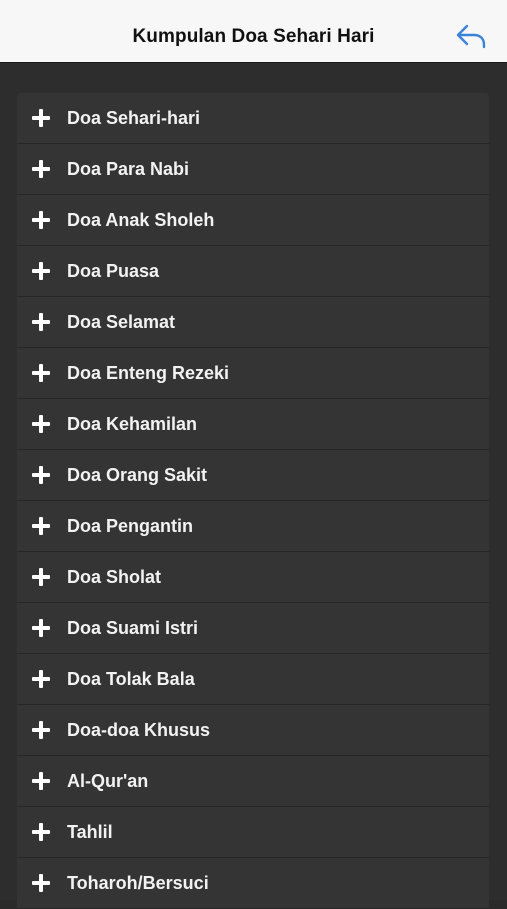  What do you see at coordinates (137, 475) in the screenshot?
I see `list-item-label: Doa Orang Sakit` at bounding box center [137, 475].